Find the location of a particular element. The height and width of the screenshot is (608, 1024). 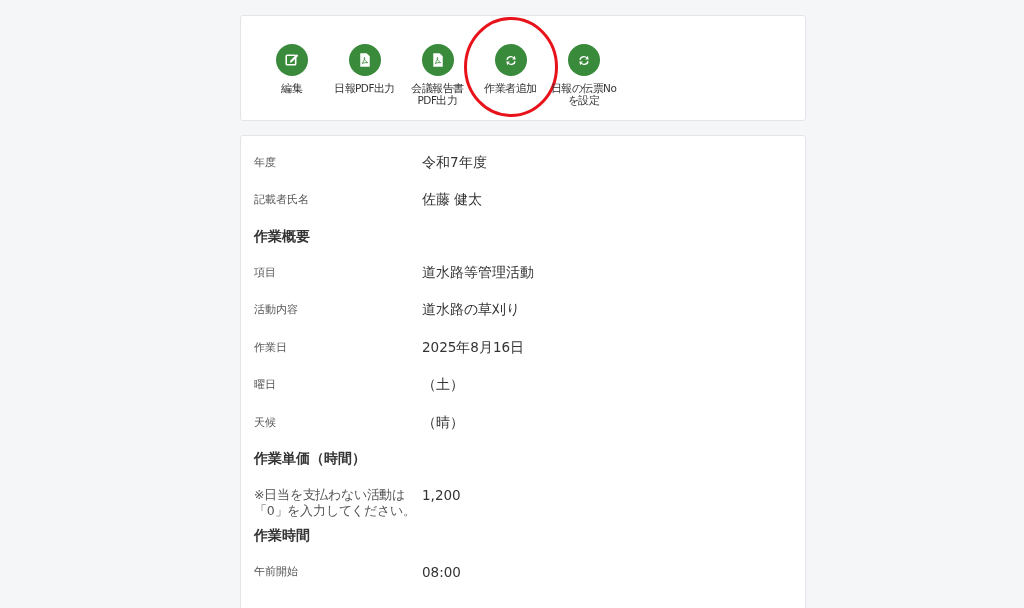

section-heading: 作業時間 is located at coordinates (282, 535).